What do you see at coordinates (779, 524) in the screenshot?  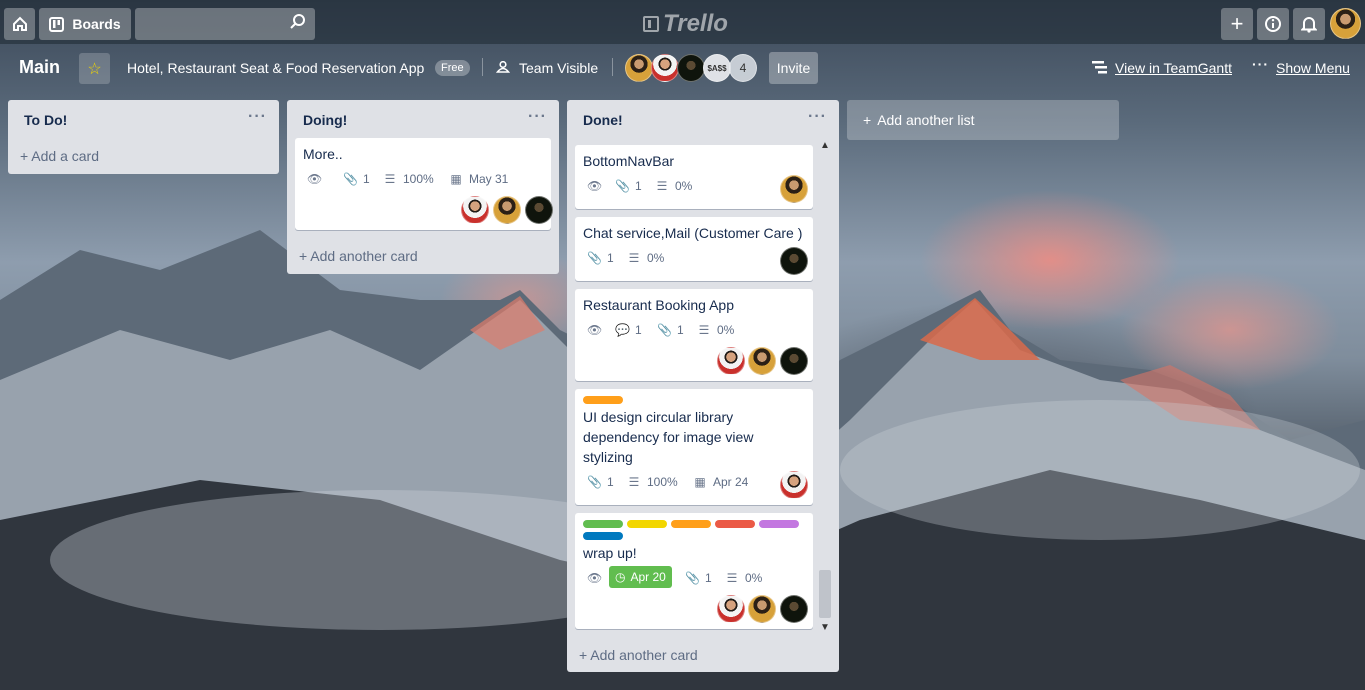 I see `card-label-purple` at bounding box center [779, 524].